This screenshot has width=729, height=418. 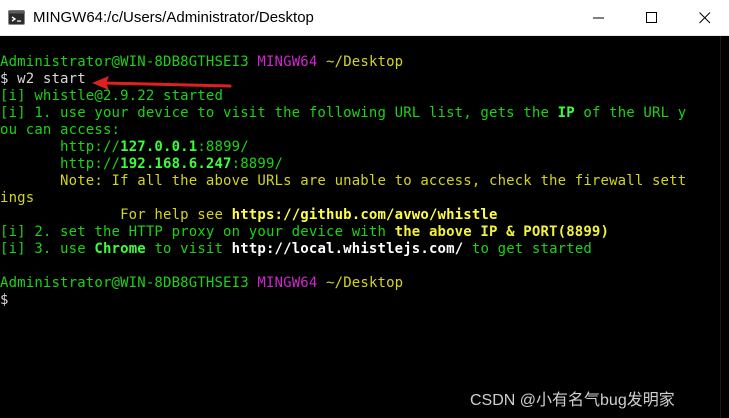 I want to click on window-title: MINGW64:/c/Users/Administrator/Desktop, so click(x=173, y=17).